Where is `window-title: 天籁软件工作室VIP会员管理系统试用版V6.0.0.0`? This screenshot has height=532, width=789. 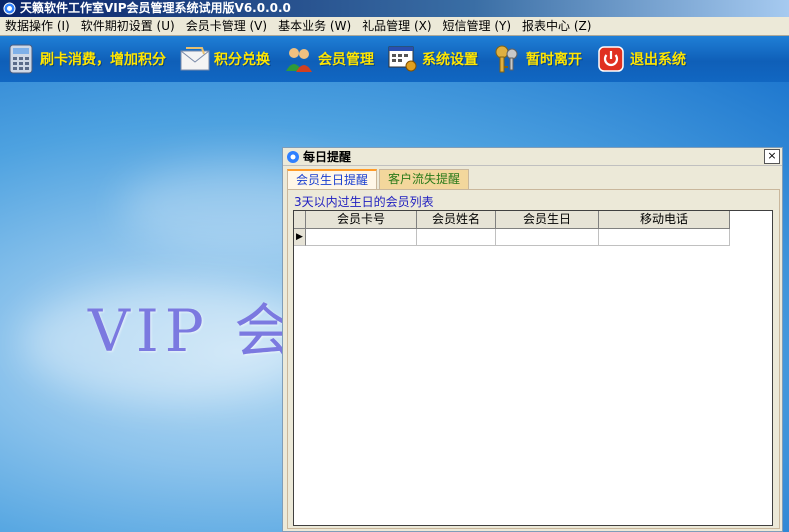 window-title: 天籁软件工作室VIP会员管理系统试用版V6.0.0.0 is located at coordinates (155, 8).